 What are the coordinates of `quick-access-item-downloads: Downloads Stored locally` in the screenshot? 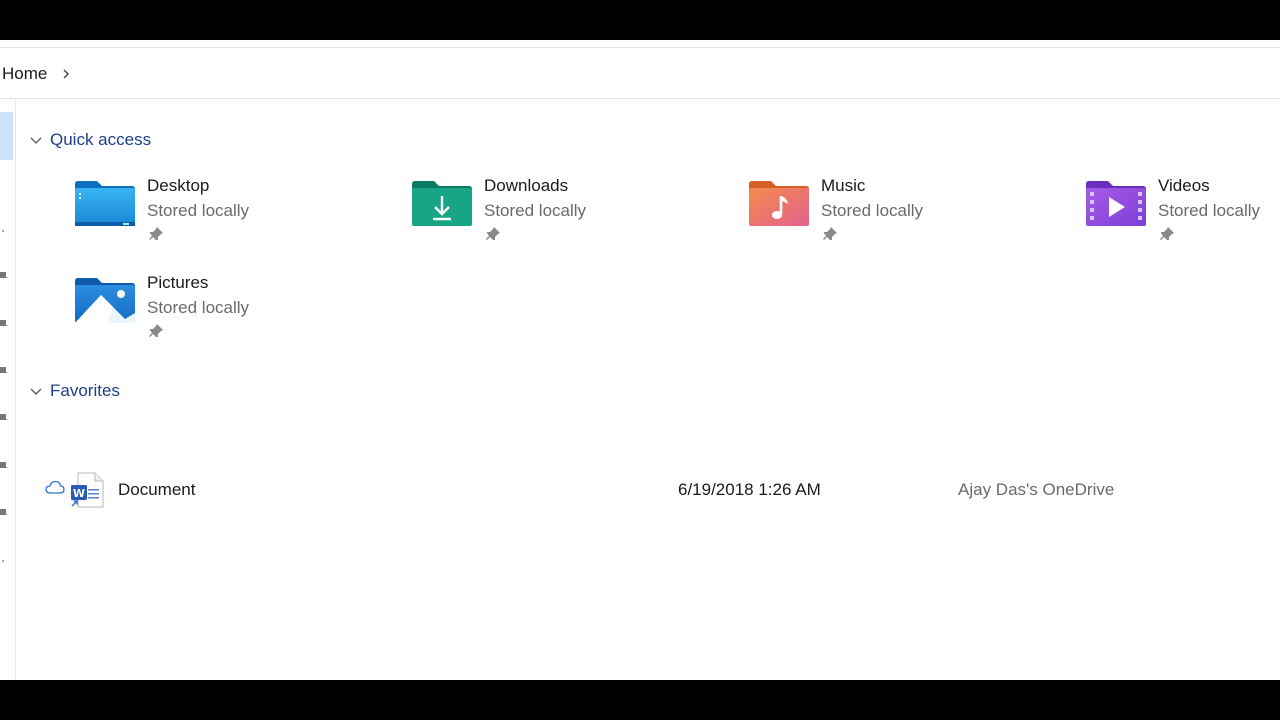 It's located at (560, 216).